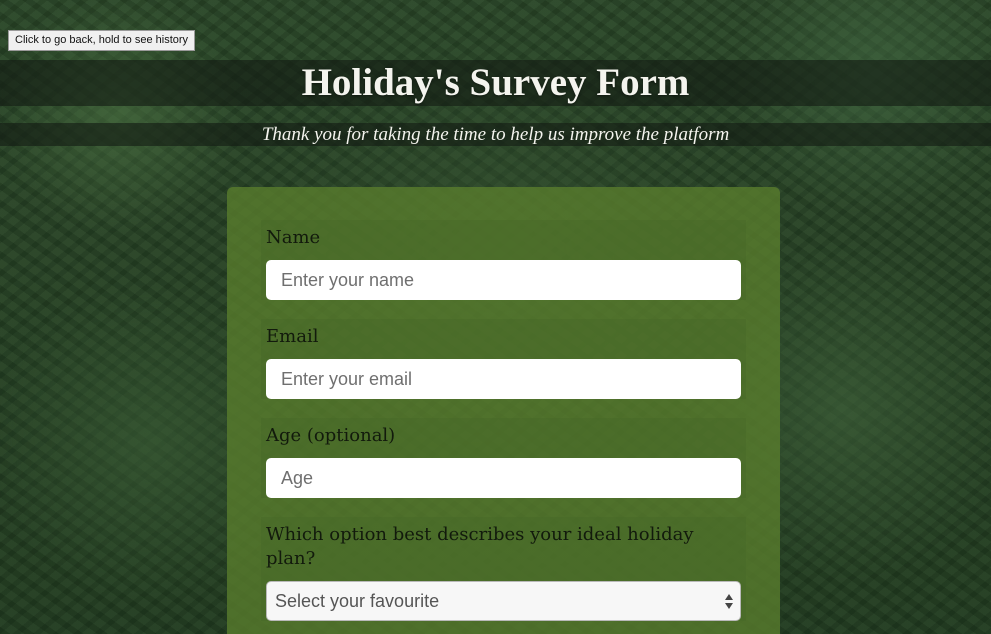 Image resolution: width=991 pixels, height=634 pixels. Describe the element at coordinates (503, 478) in the screenshot. I see `age-input` at that location.